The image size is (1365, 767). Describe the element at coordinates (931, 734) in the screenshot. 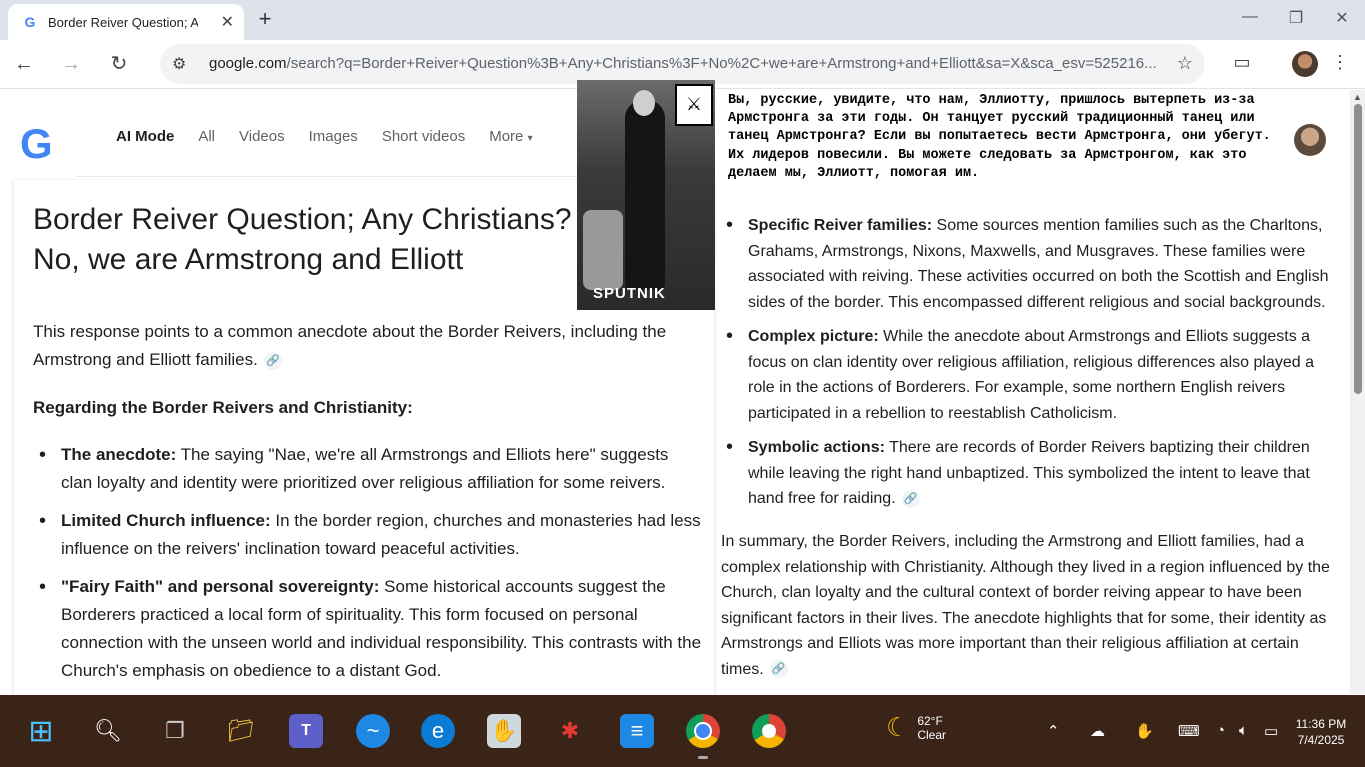

I see `weather-desc: Clear` at that location.